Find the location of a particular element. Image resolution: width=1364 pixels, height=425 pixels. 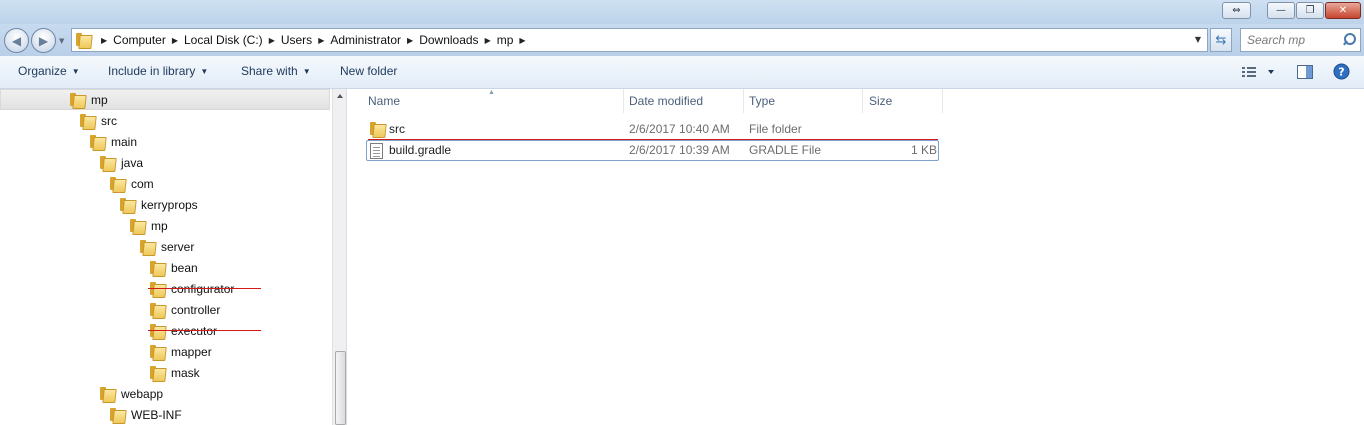

preview-pane-icon is located at coordinates (1305, 72).